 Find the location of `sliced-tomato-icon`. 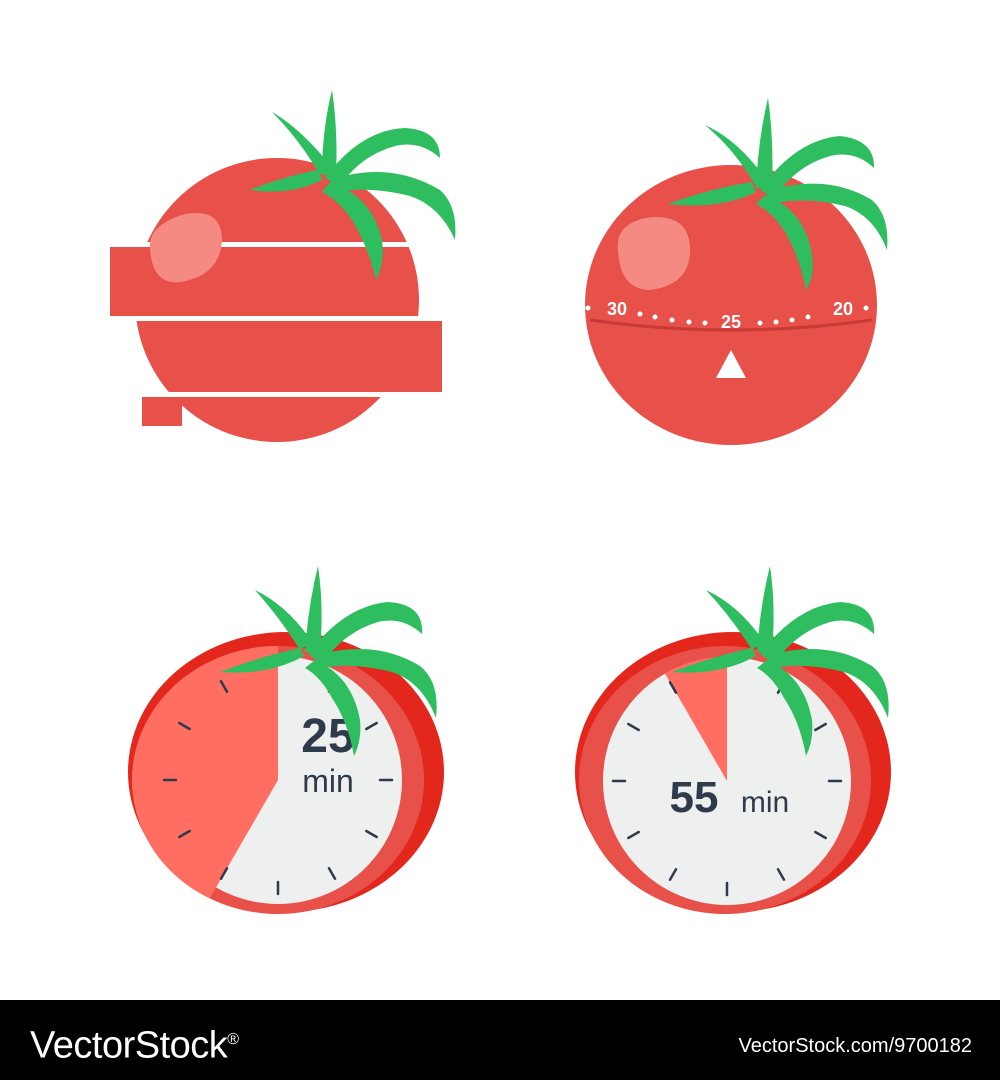

sliced-tomato-icon is located at coordinates (280, 266).